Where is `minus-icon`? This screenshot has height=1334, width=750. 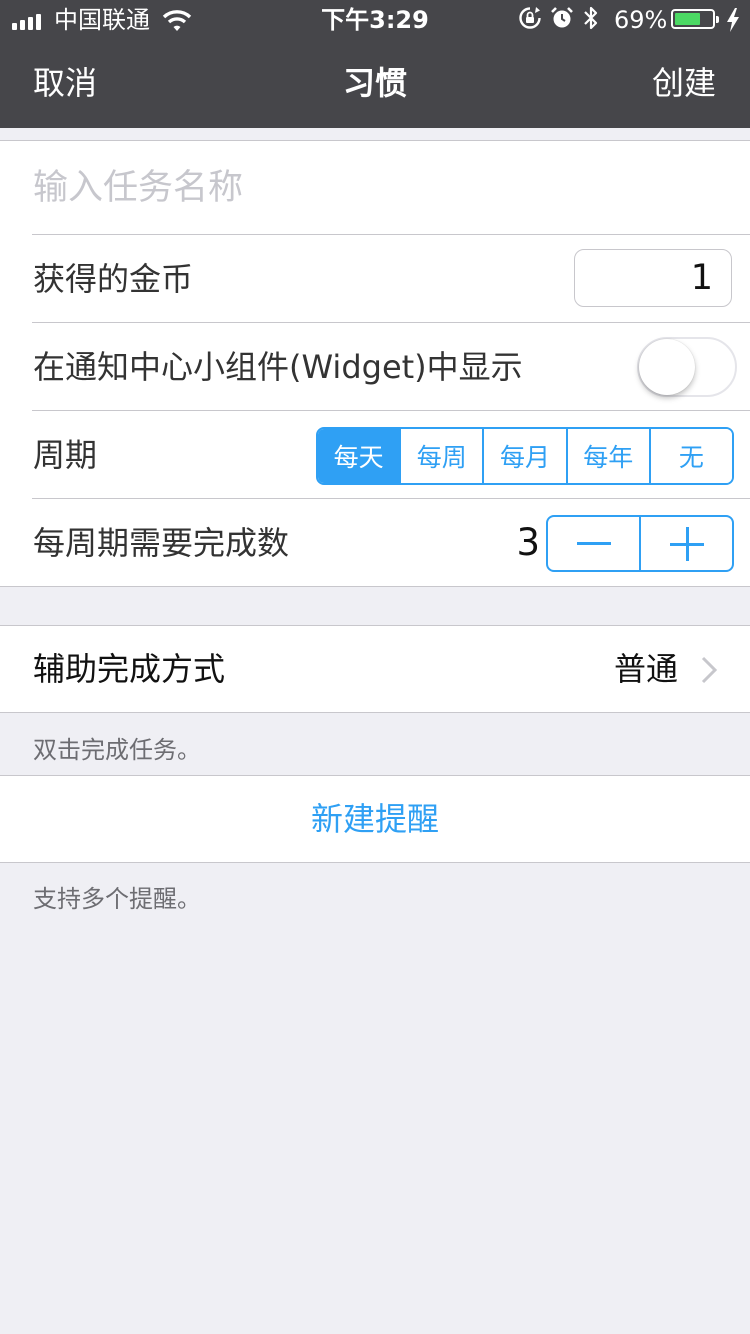 minus-icon is located at coordinates (593, 543).